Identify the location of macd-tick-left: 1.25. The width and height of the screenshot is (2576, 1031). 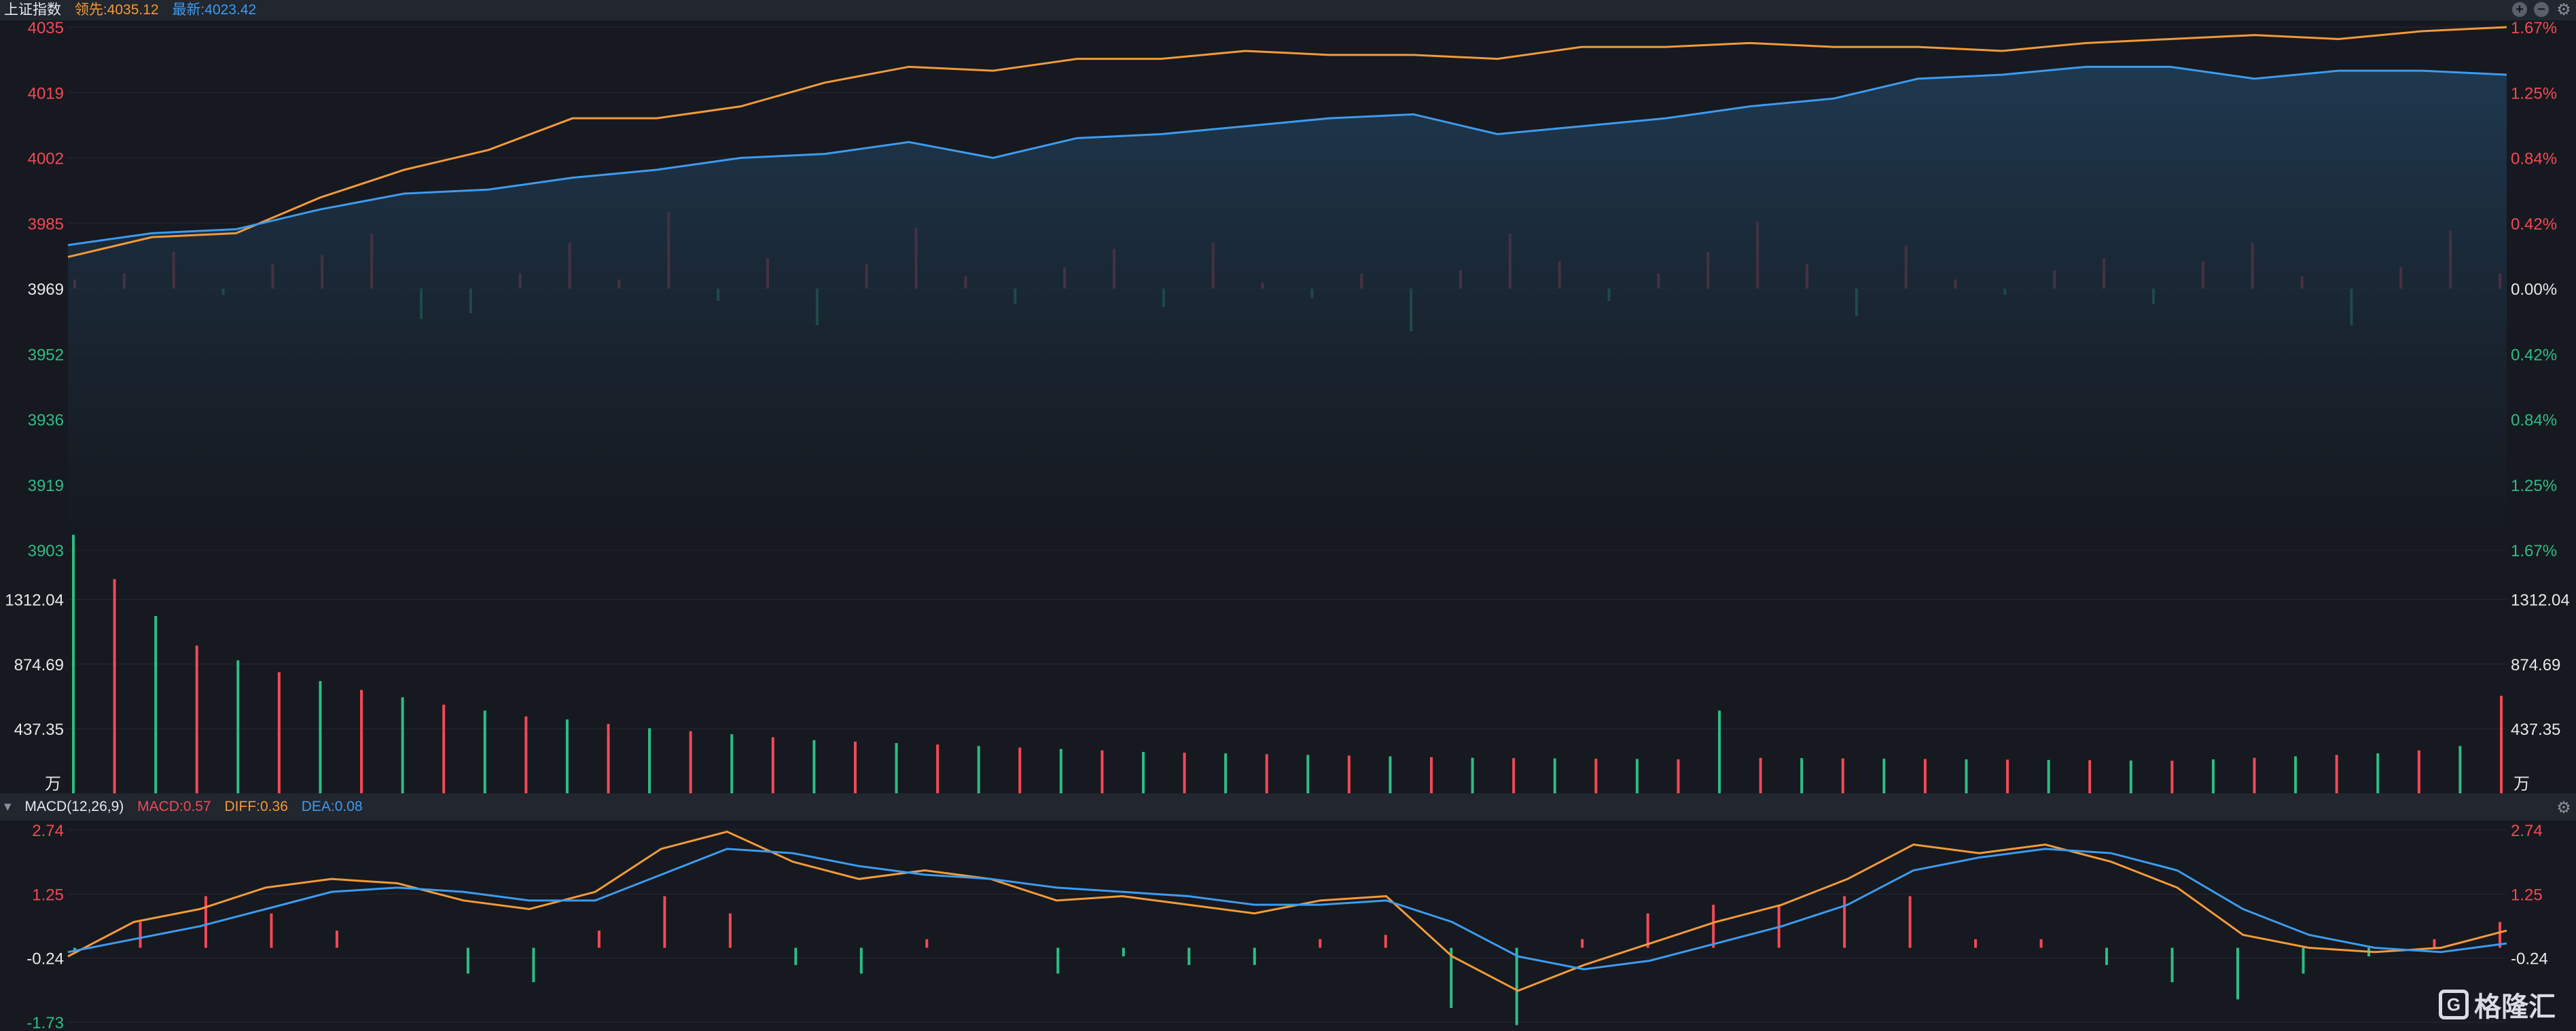
(48, 895).